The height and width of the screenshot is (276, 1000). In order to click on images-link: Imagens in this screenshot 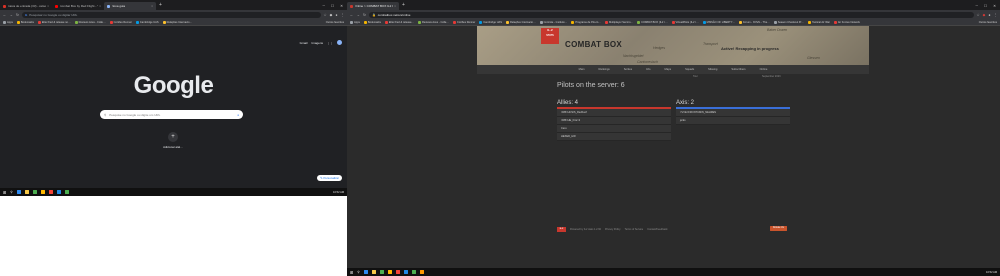, I will do `click(317, 43)`.